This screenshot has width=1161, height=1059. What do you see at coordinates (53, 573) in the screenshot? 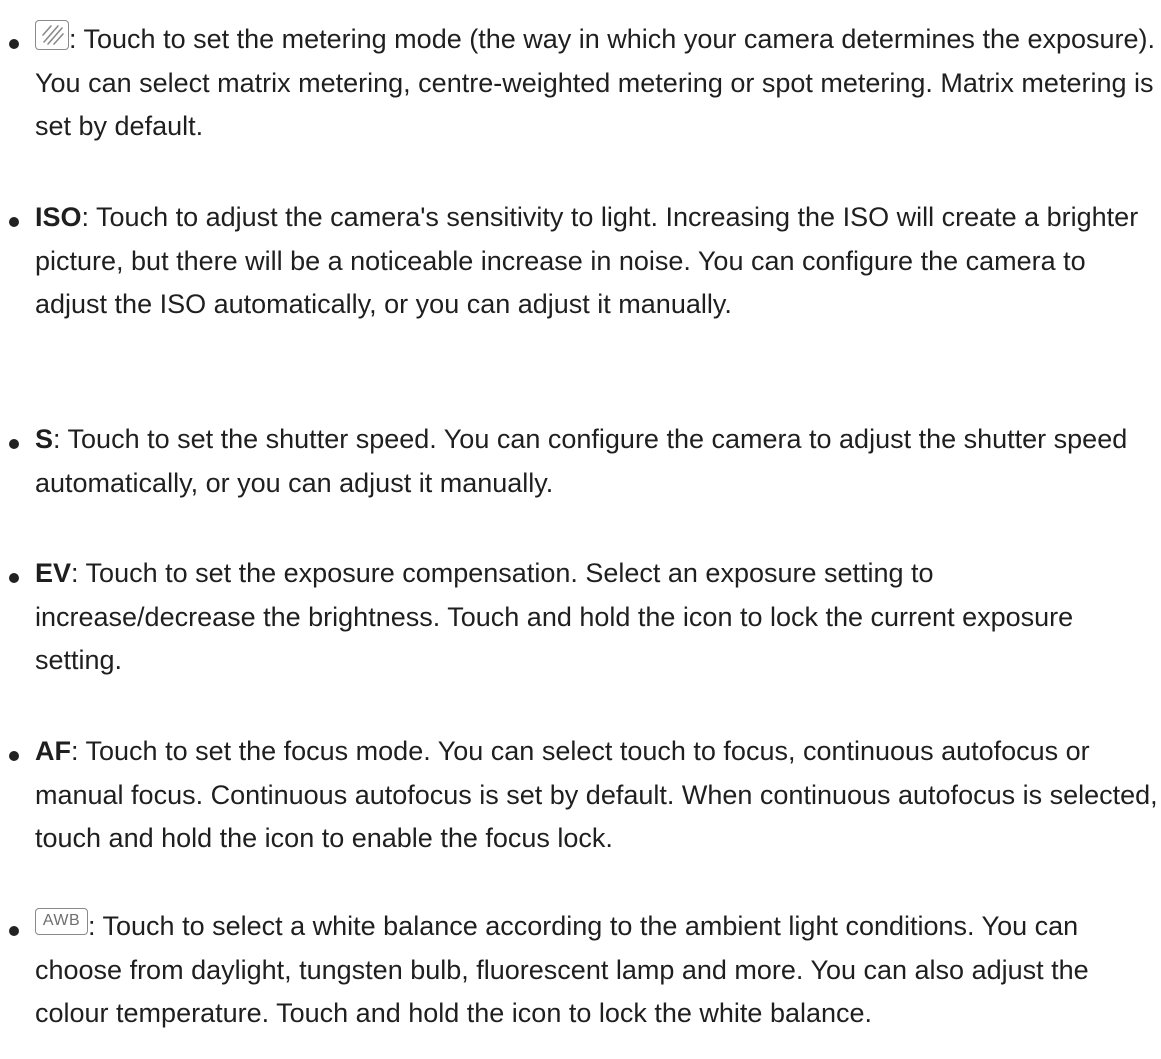
I see `exposure-term: EV` at bounding box center [53, 573].